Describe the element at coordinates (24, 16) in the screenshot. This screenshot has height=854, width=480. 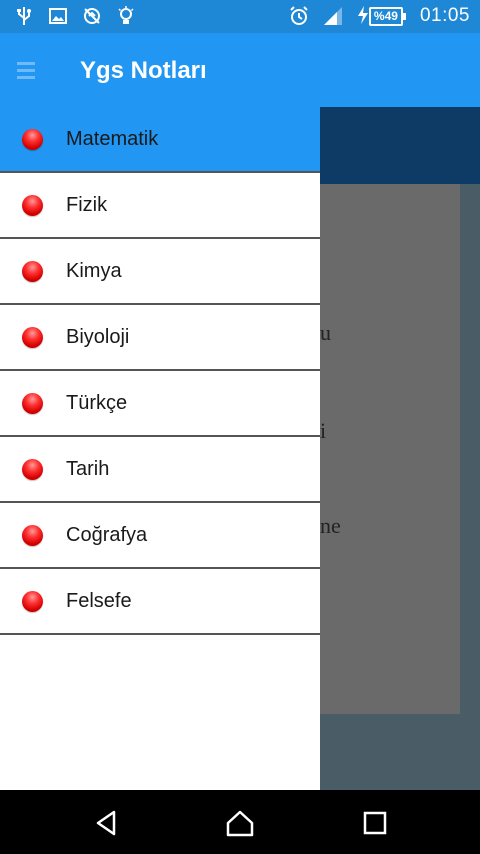
I see `usb-icon` at that location.